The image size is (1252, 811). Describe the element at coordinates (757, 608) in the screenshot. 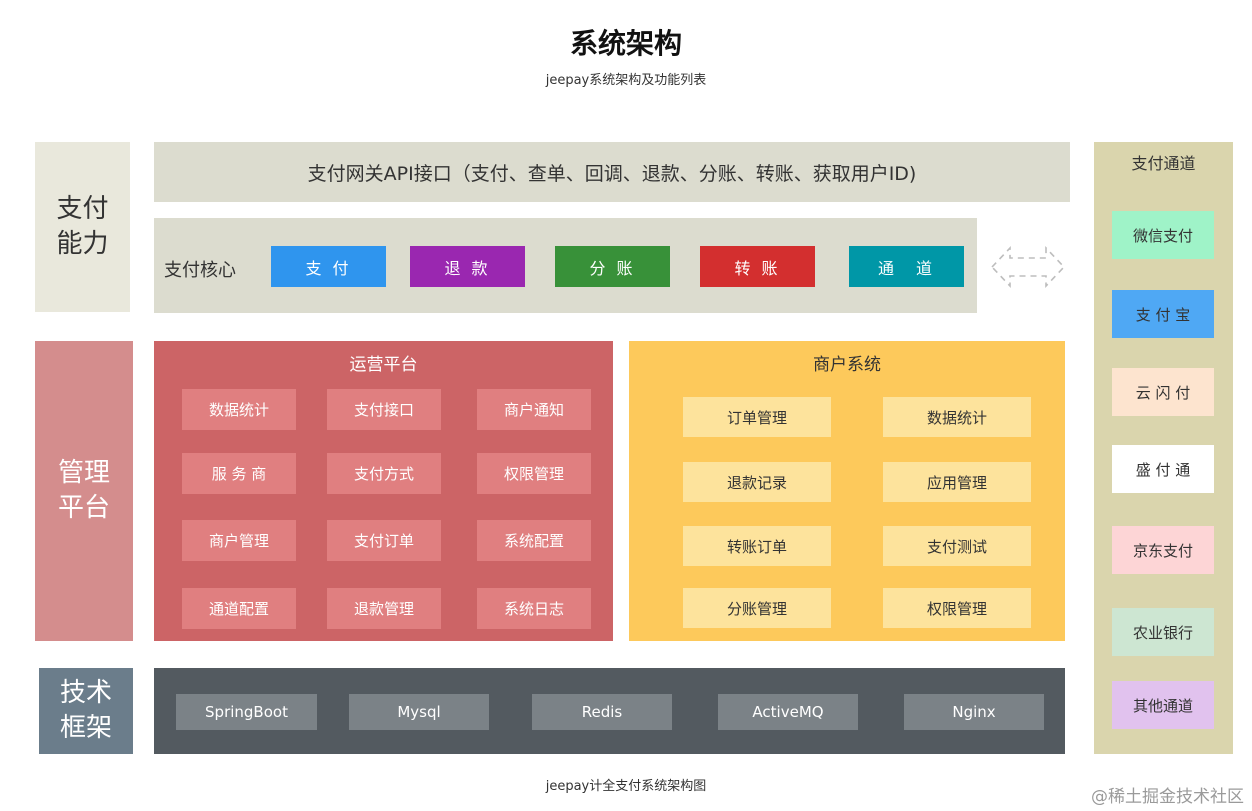

I see `merchant-system-item: 分账管理` at that location.